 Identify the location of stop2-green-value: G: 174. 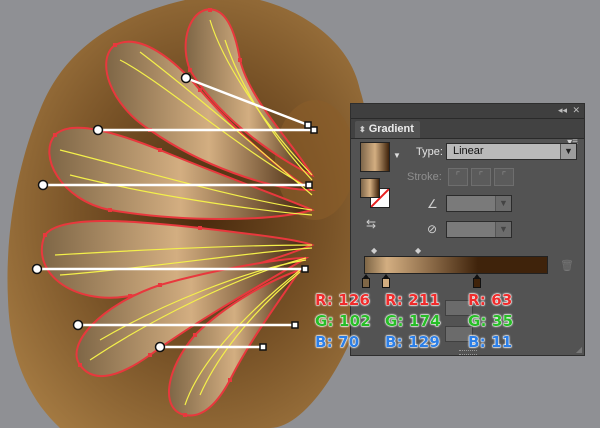
(413, 321).